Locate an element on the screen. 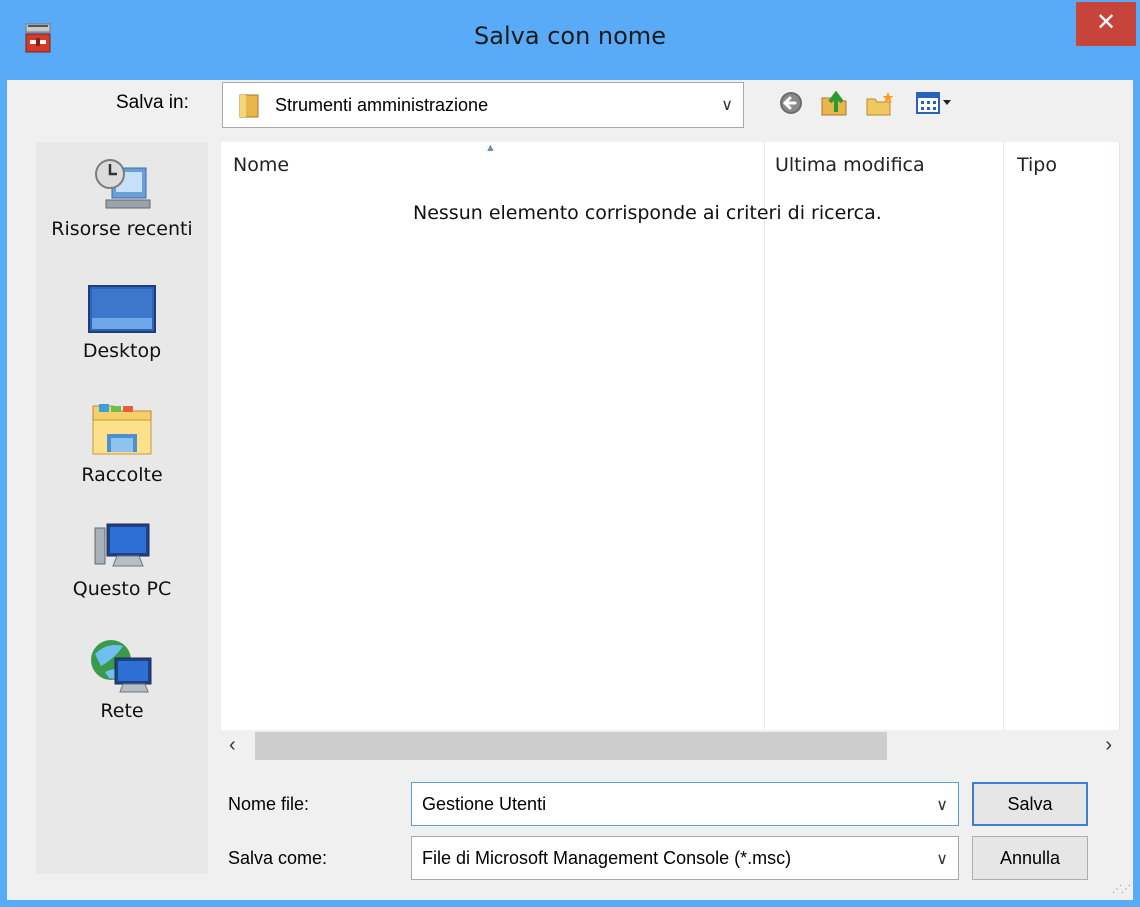 This screenshot has height=907, width=1140. this-pc-icon is located at coordinates (122, 545).